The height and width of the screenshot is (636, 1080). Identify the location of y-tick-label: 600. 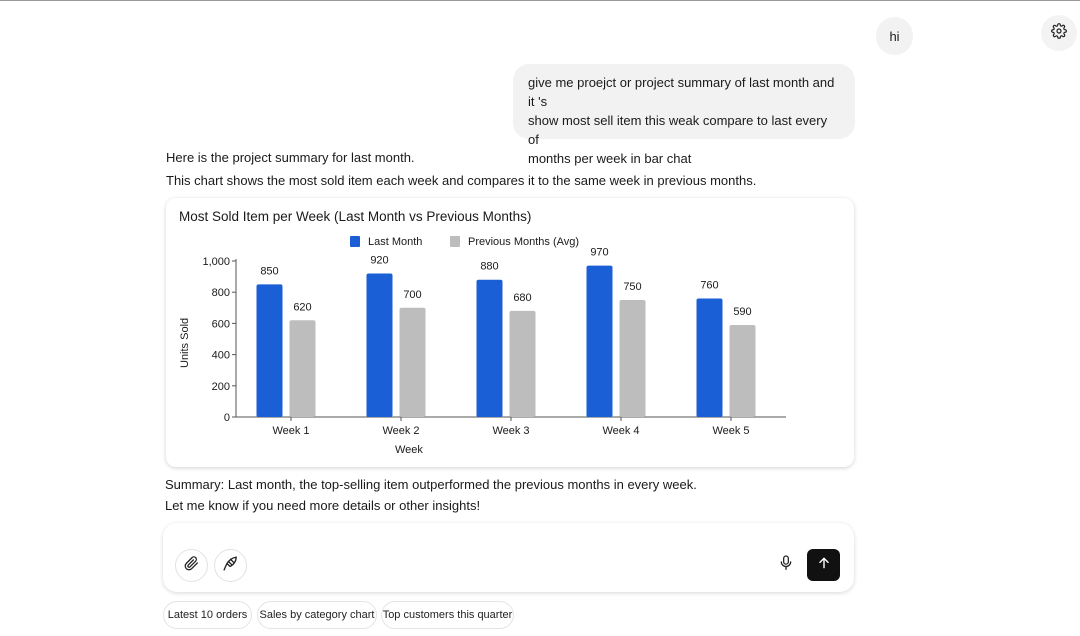
(221, 324).